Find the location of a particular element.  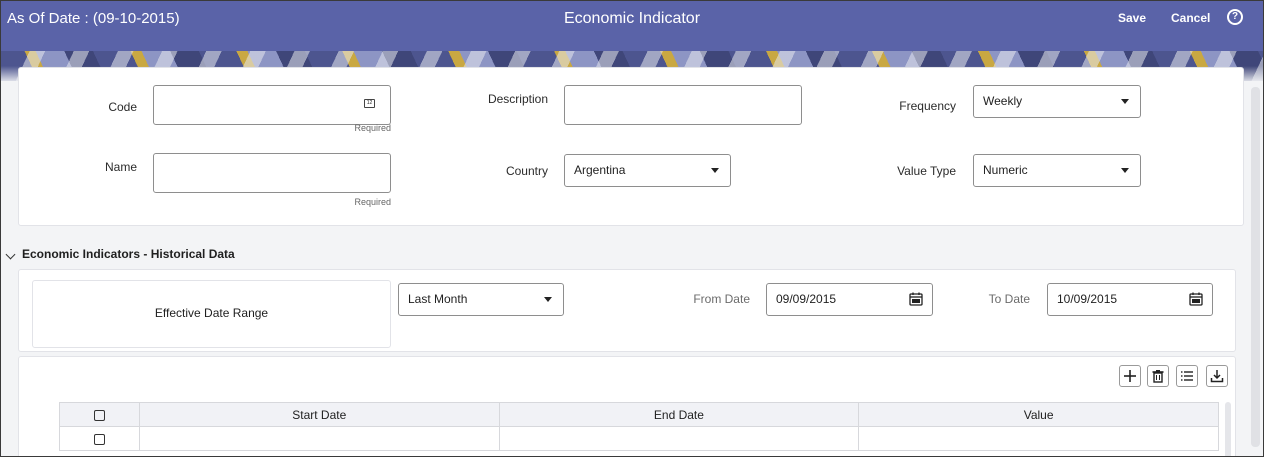

value-type-select: Numeric is located at coordinates (1057, 170).